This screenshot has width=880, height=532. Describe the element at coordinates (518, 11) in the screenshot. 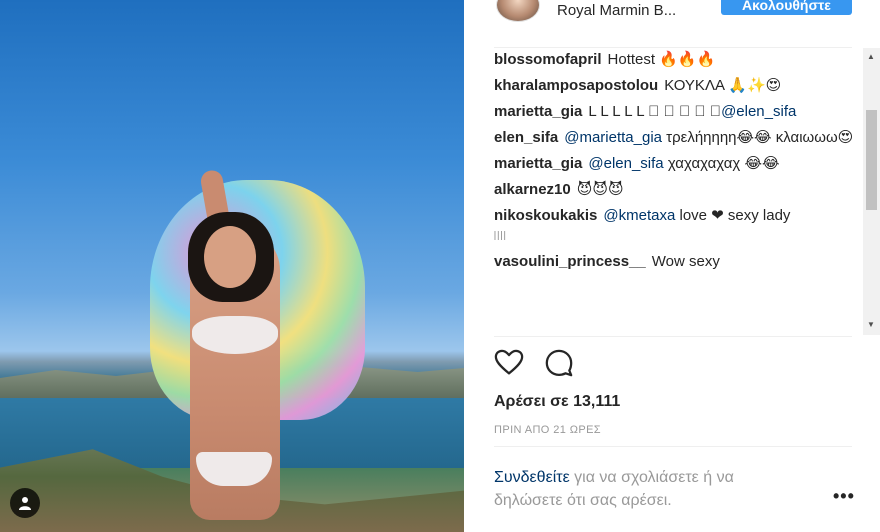

I see `author-avatar` at that location.